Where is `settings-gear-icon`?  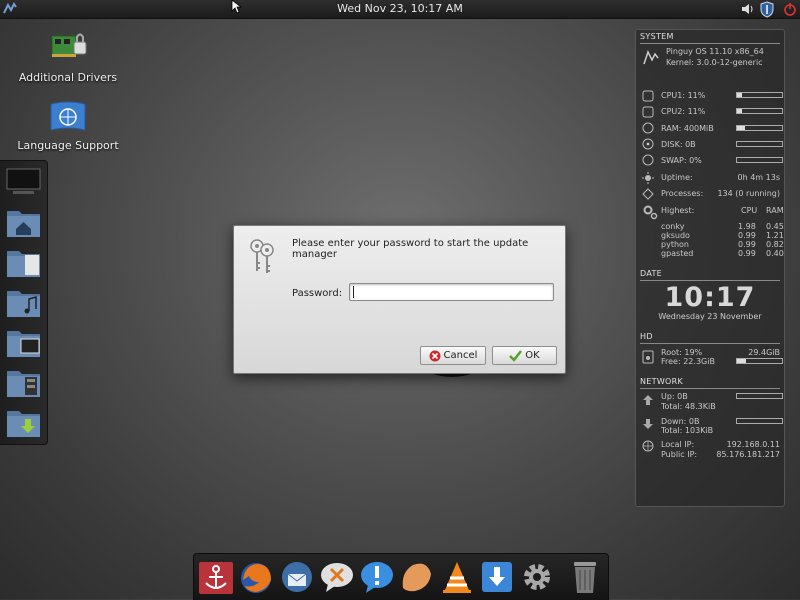
settings-gear-icon is located at coordinates (537, 577).